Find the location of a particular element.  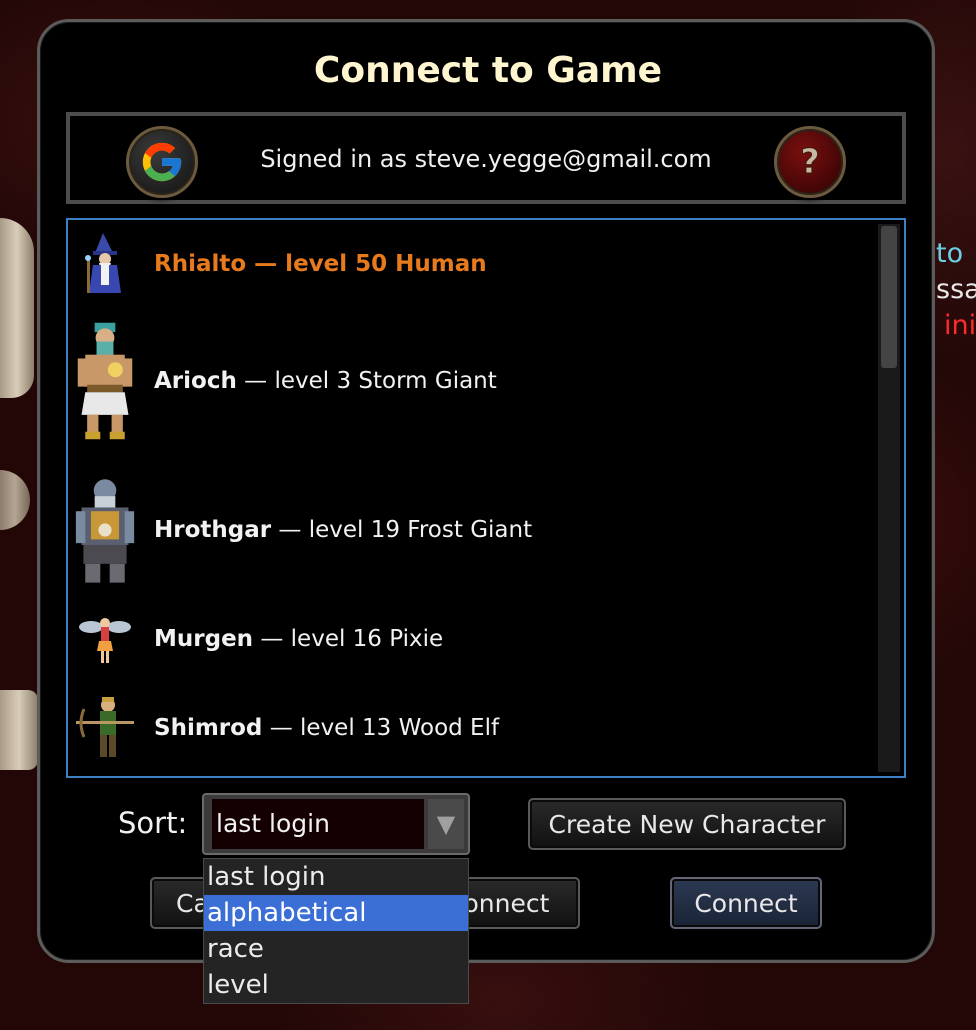

character-label: Murgen — level 16 Pixie is located at coordinates (298, 639).